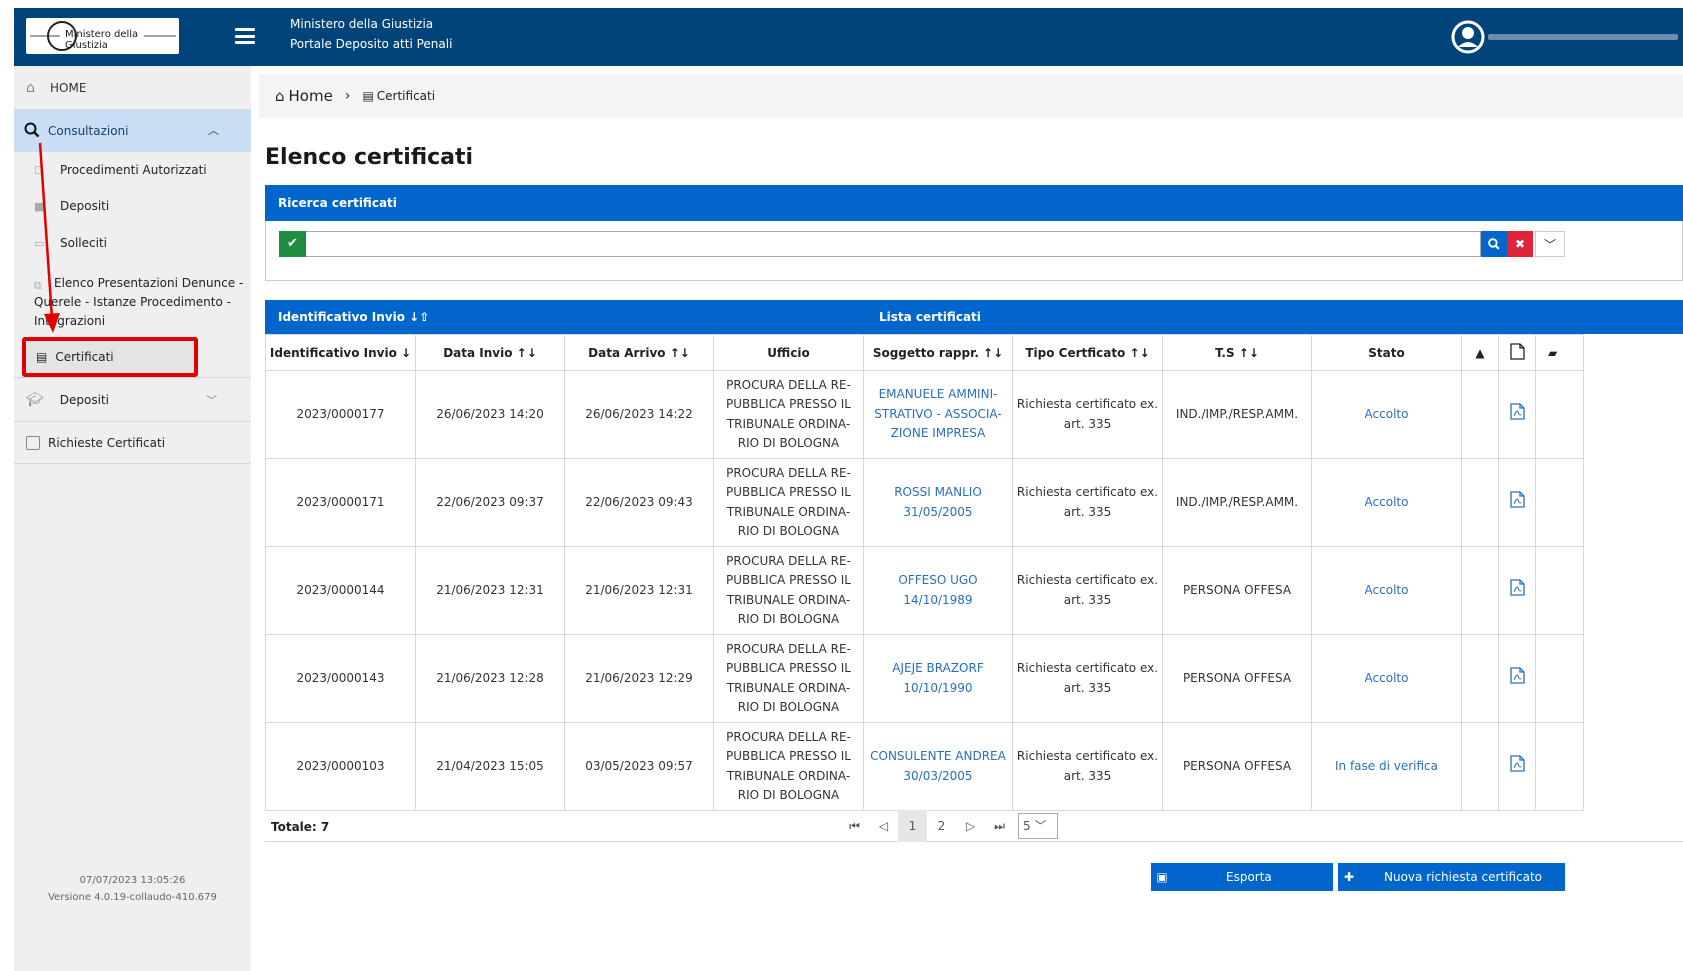  I want to click on cell-soggetto-line: 10/10/1990, so click(938, 687).